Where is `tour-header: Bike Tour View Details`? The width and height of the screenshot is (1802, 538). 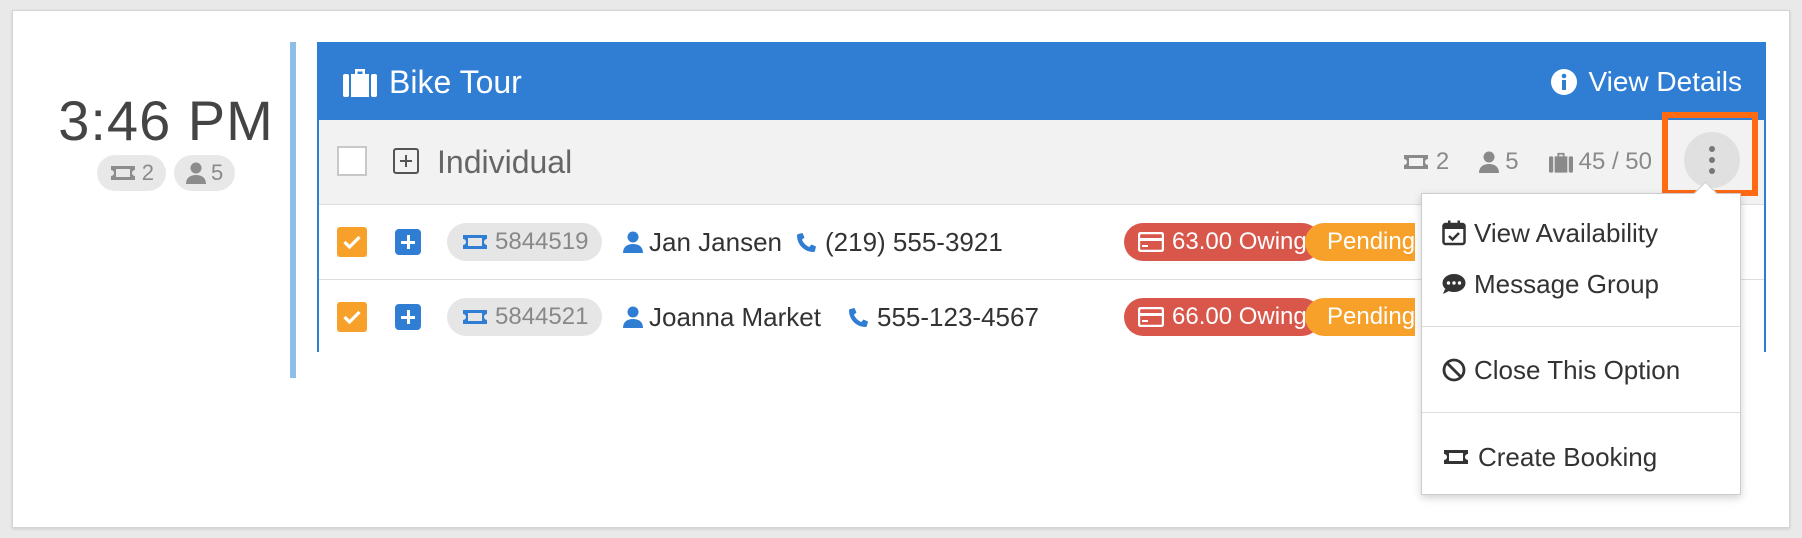
tour-header: Bike Tour View Details is located at coordinates (1041, 82).